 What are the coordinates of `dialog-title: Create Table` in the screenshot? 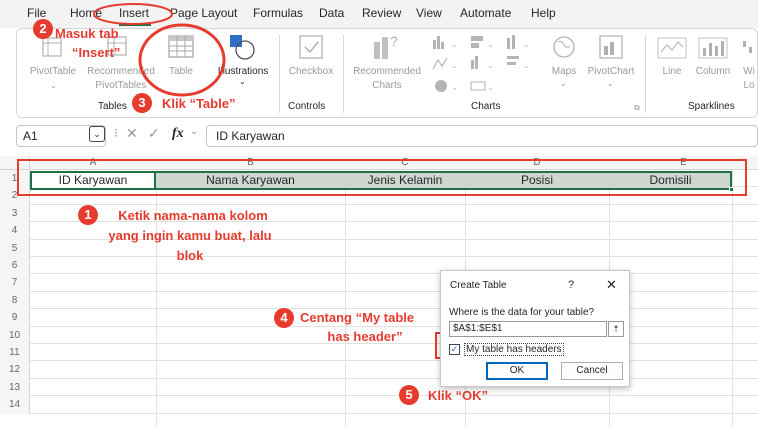 It's located at (478, 285).